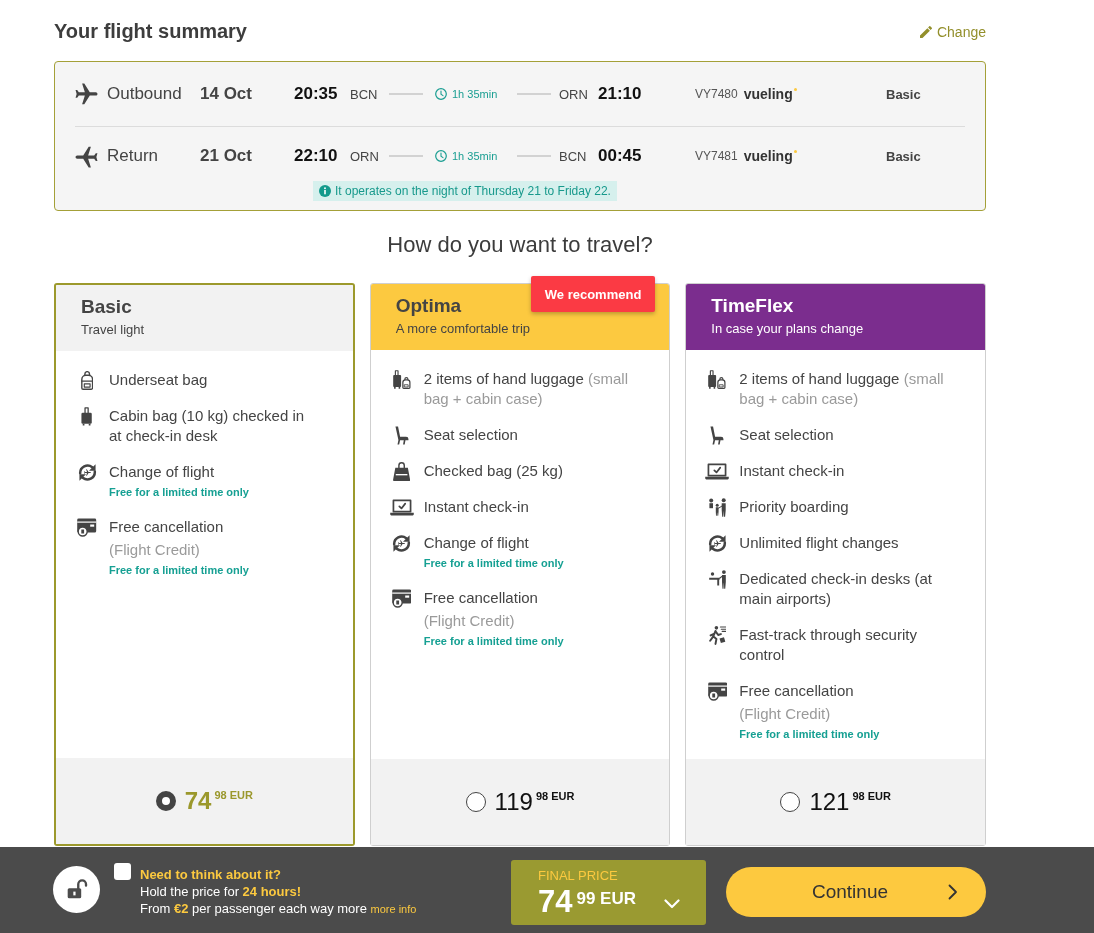 Image resolution: width=1094 pixels, height=933 pixels. I want to click on info-icon, so click(325, 191).